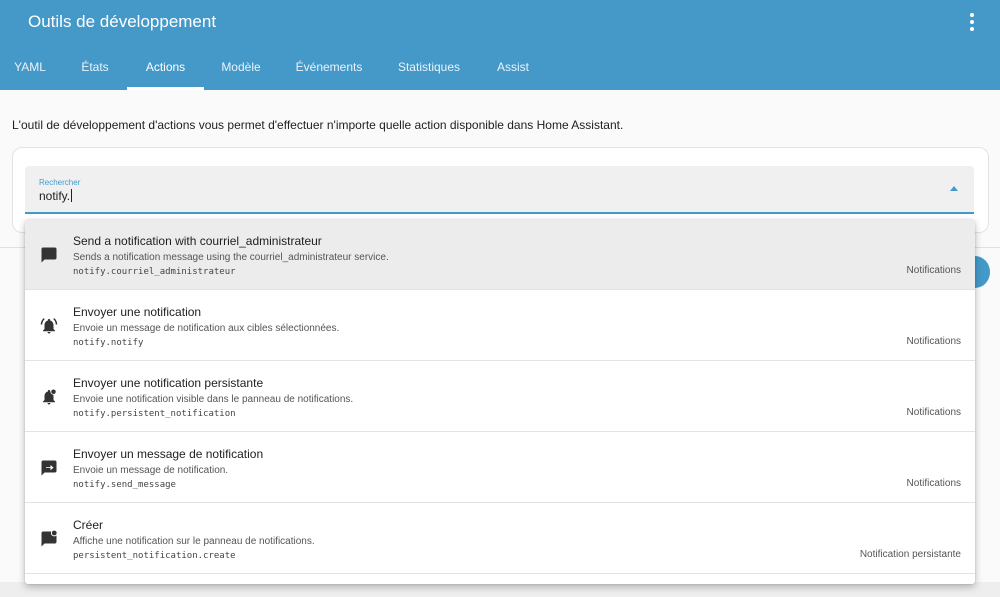 The image size is (1000, 597). Describe the element at coordinates (49, 326) in the screenshot. I see `bell-ring-icon` at that location.